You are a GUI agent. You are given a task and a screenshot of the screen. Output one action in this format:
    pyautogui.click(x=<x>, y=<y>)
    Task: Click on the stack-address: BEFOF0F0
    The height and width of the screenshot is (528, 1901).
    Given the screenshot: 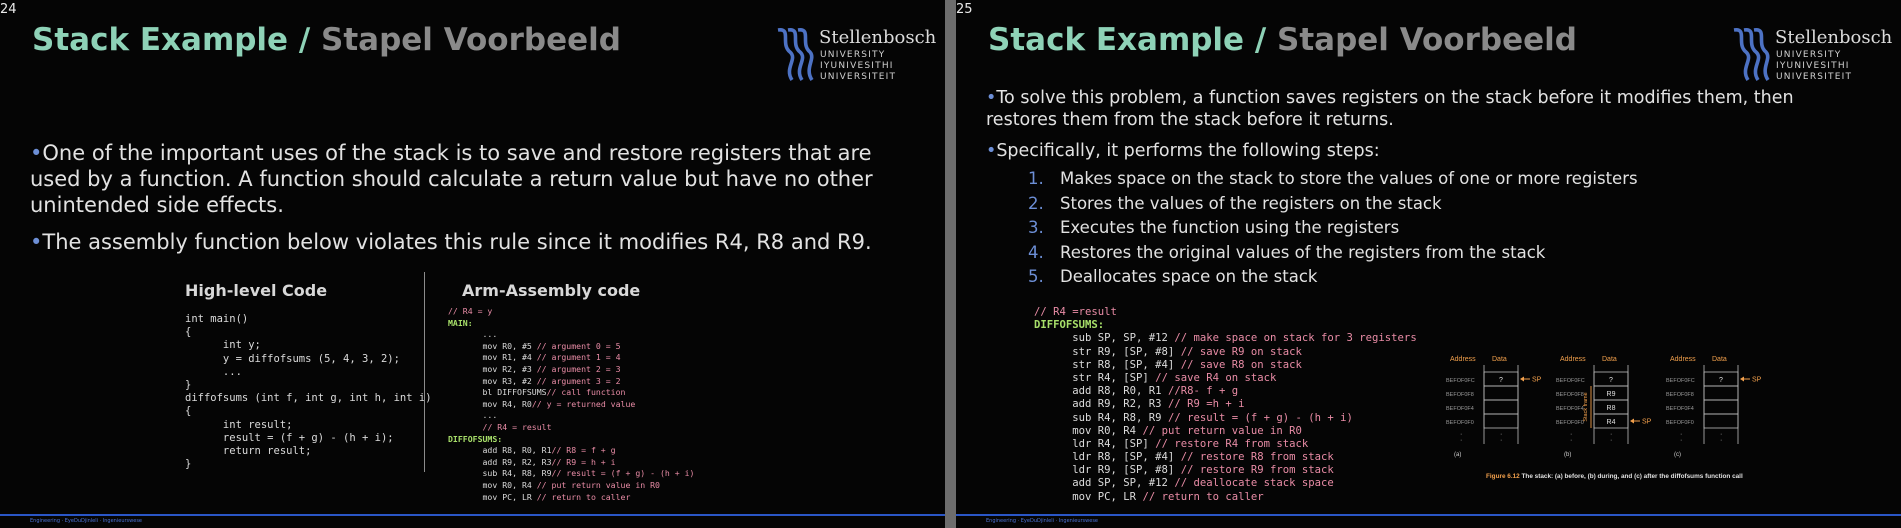 What is the action you would take?
    pyautogui.click(x=1570, y=423)
    